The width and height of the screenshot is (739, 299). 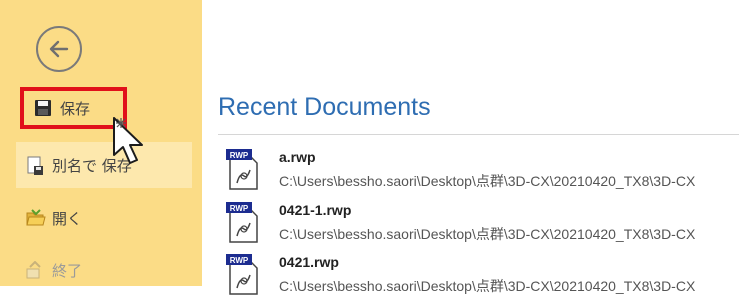 What do you see at coordinates (35, 165) in the screenshot?
I see `save-as-icon` at bounding box center [35, 165].